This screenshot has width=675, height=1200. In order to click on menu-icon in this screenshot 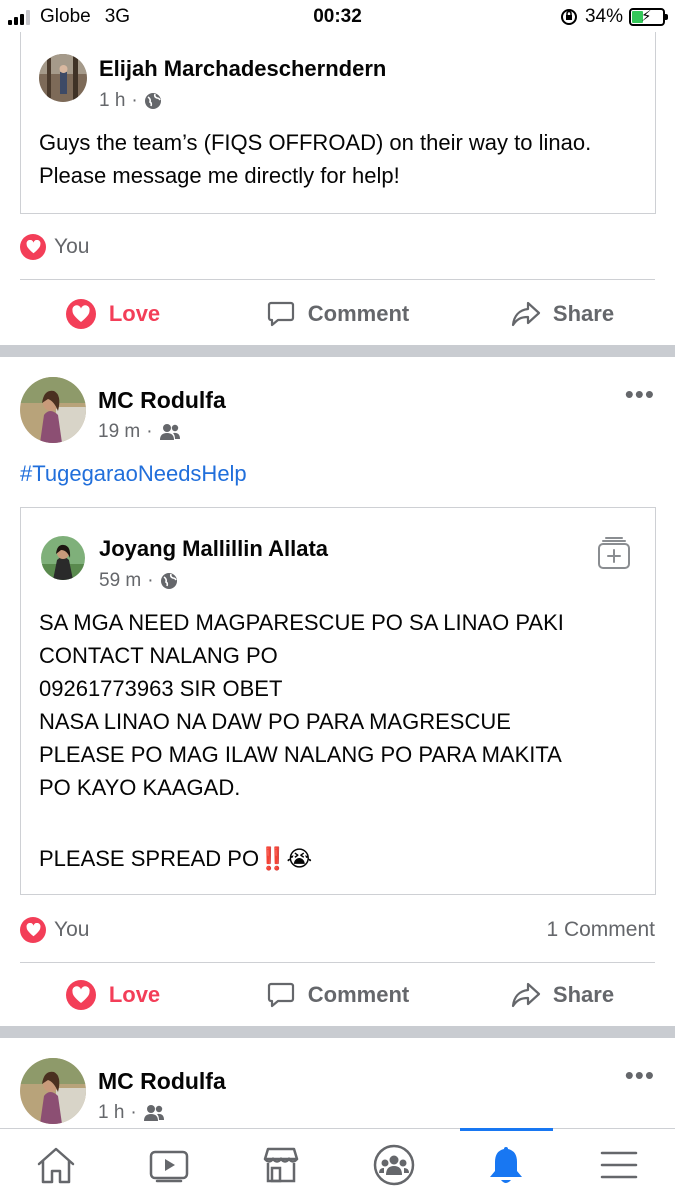, I will do `click(618, 1164)`.